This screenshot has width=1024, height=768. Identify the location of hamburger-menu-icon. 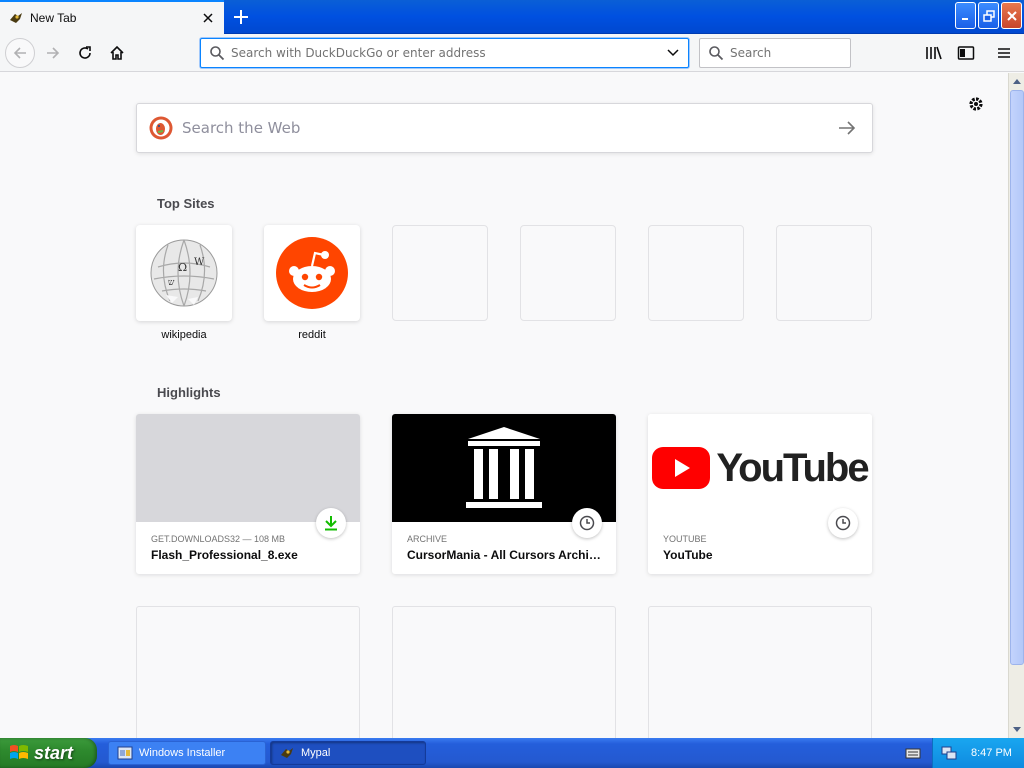
(1004, 53).